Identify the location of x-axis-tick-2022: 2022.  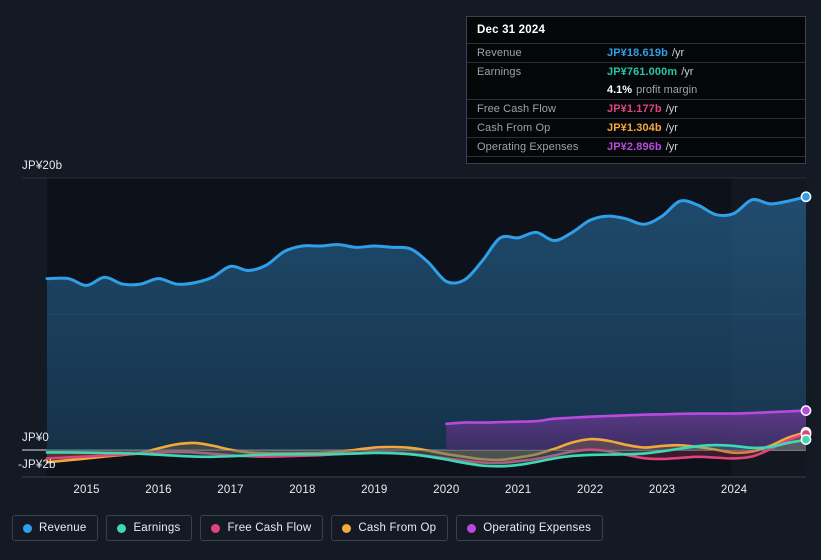
(590, 490).